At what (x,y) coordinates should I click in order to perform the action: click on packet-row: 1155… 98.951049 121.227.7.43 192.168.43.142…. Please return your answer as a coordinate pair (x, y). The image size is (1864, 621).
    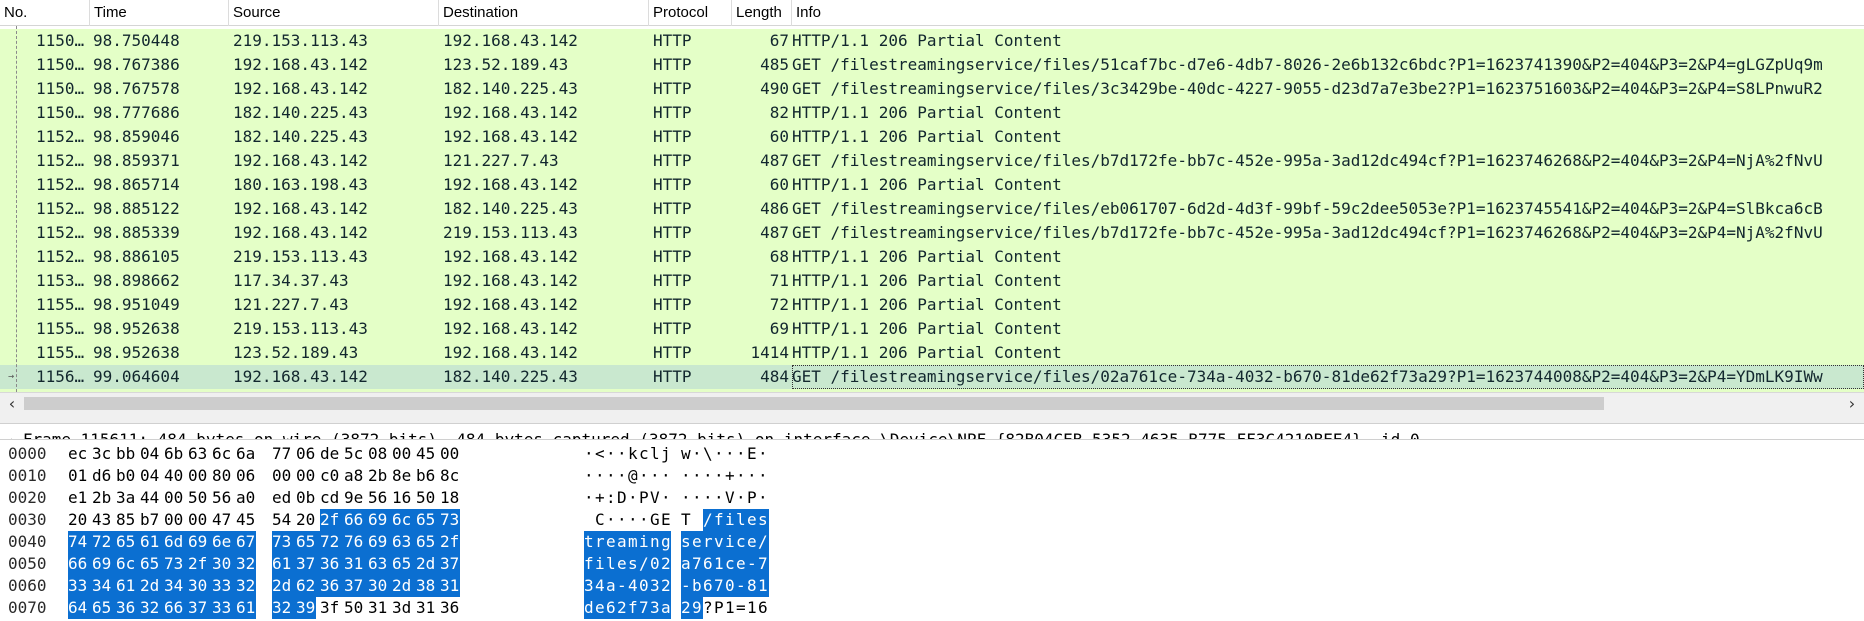
    Looking at the image, I should click on (932, 305).